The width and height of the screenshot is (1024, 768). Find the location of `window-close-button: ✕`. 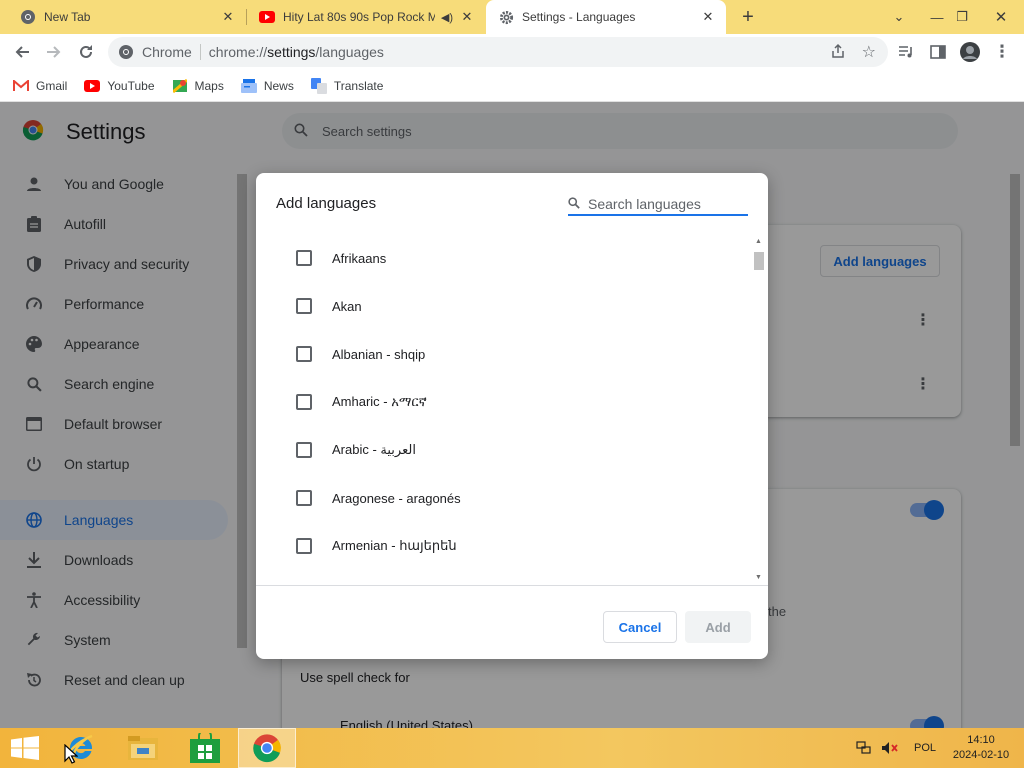

window-close-button: ✕ is located at coordinates (1001, 17).